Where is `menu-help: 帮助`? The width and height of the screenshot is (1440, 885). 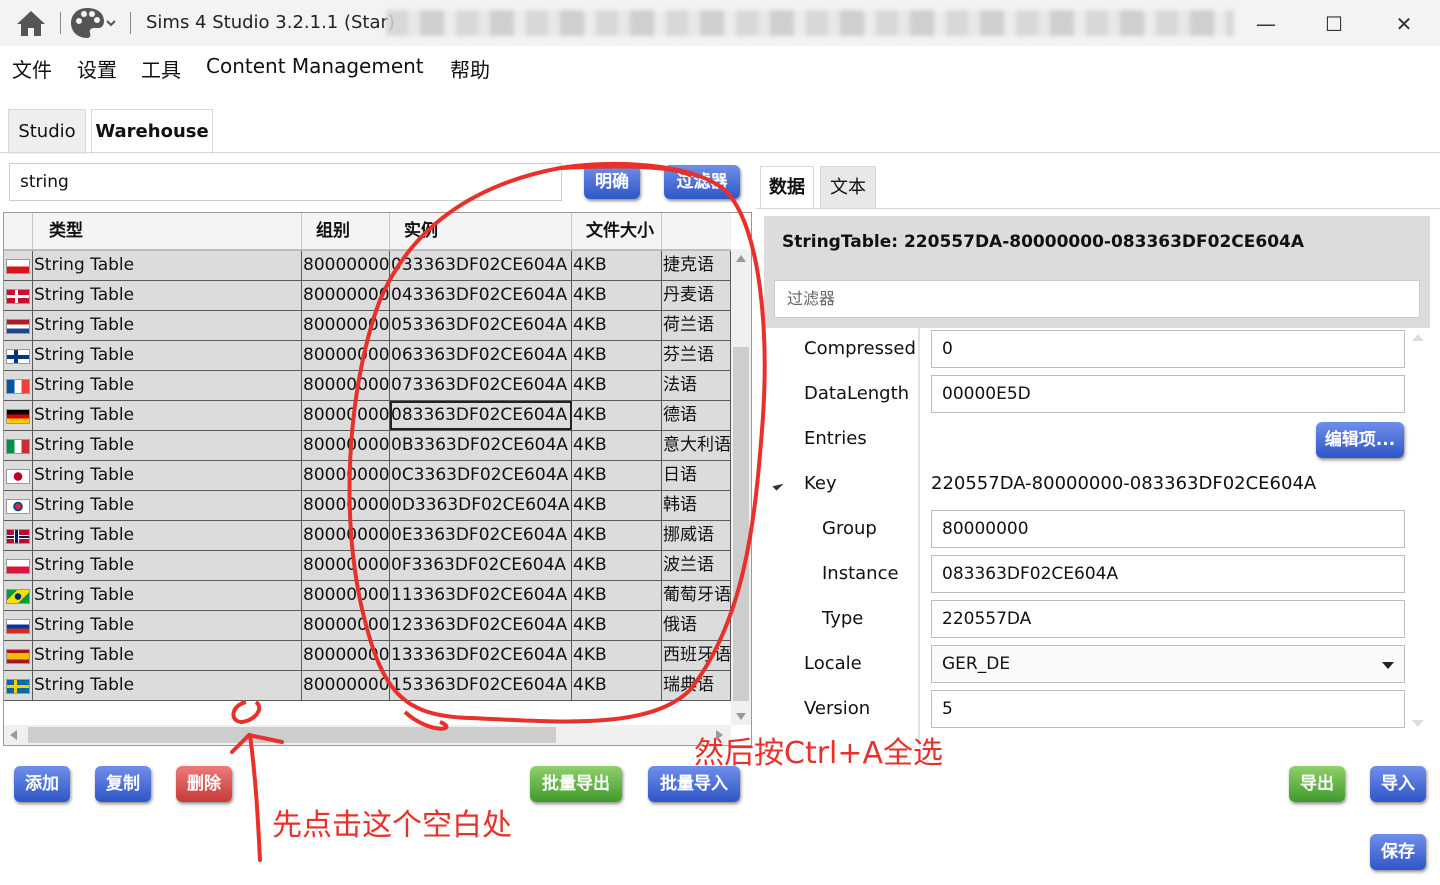 menu-help: 帮助 is located at coordinates (470, 68).